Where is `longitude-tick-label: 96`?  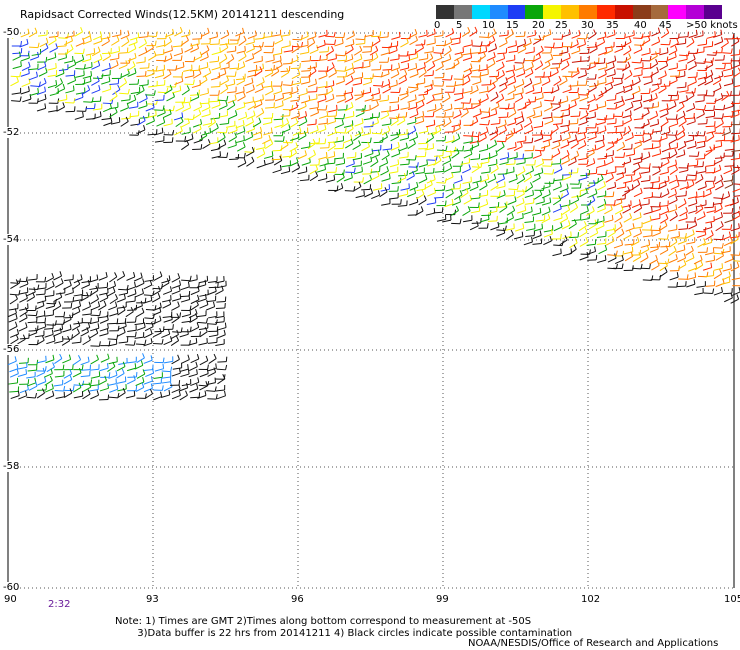
longitude-tick-label: 96 is located at coordinates (297, 599).